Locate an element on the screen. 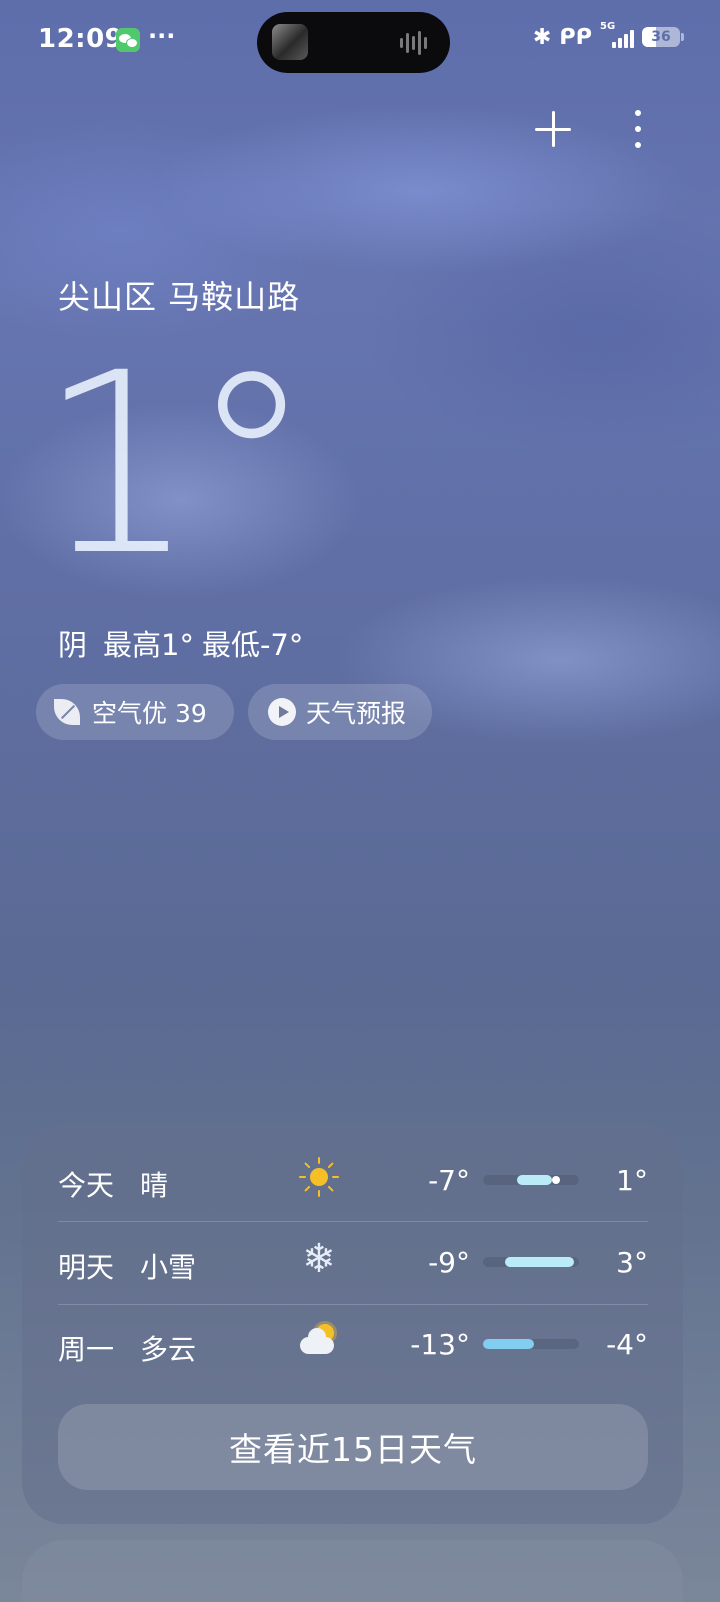 The width and height of the screenshot is (720, 1602). dynamic-island is located at coordinates (353, 42).